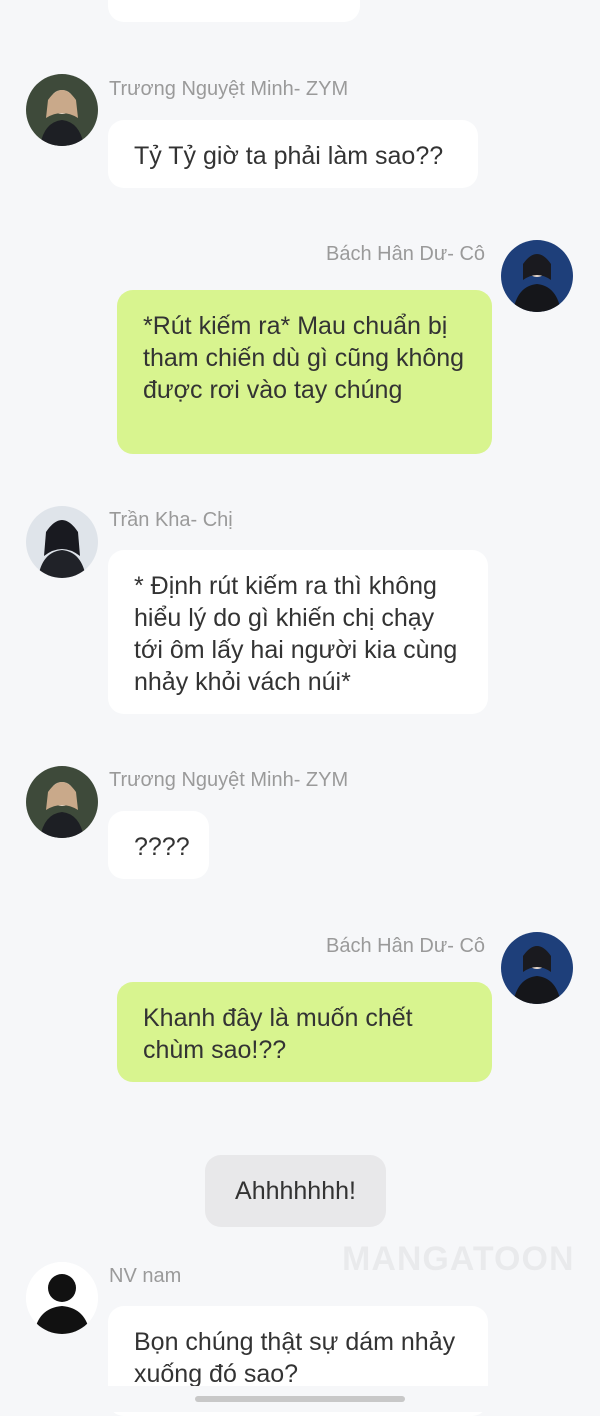 The height and width of the screenshot is (1416, 600). I want to click on message-bubble-outgoing: Khanh đây là muốn chết chùm sao!??, so click(304, 1032).